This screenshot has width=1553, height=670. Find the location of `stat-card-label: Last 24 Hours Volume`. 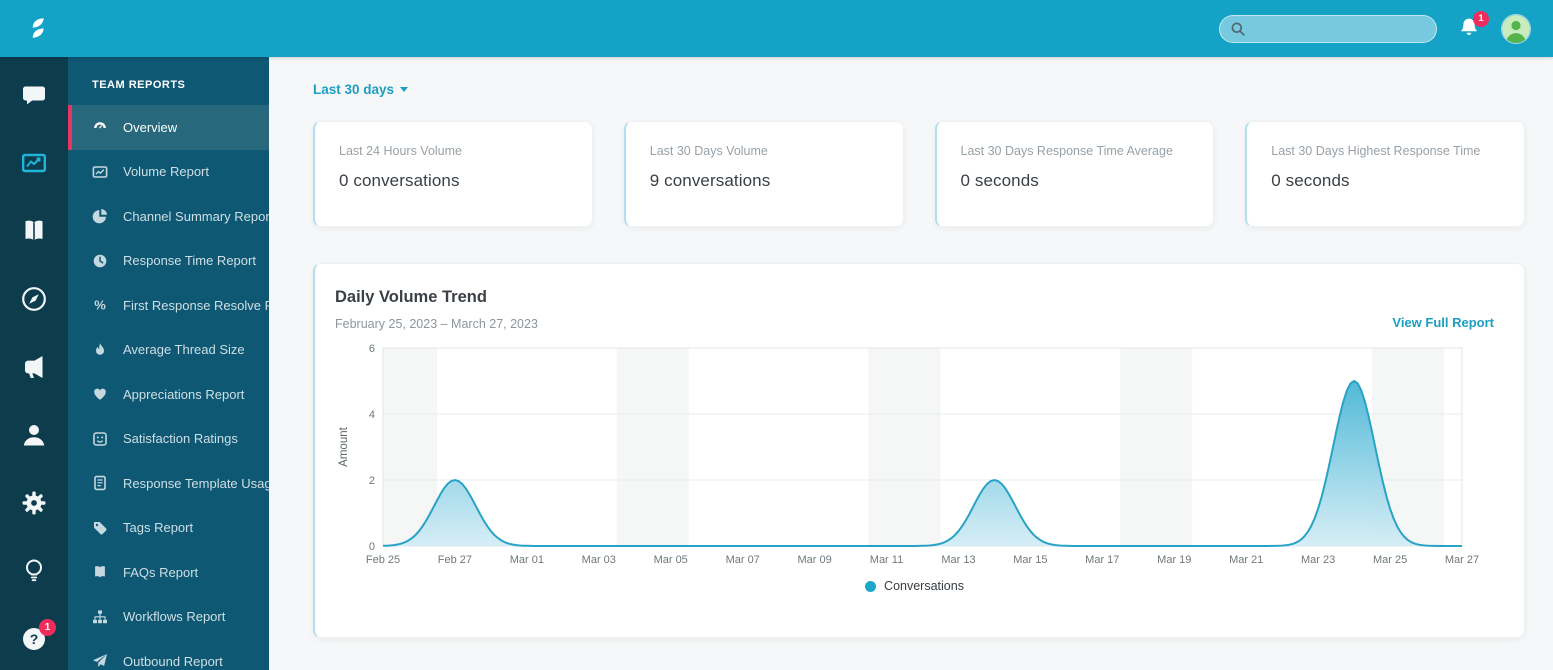

stat-card-label: Last 24 Hours Volume is located at coordinates (400, 151).